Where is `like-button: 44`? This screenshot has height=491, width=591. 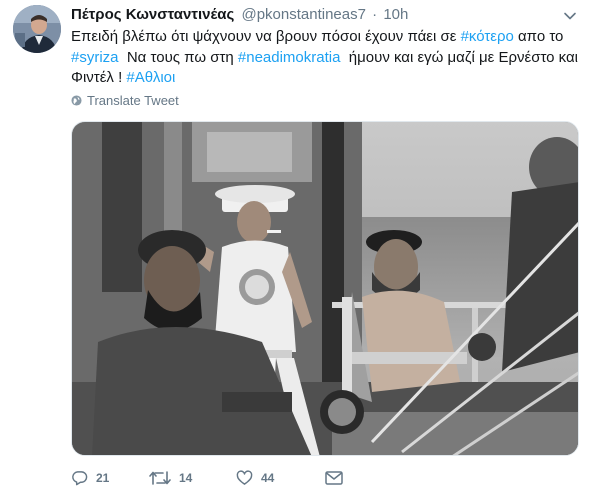 like-button: 44 is located at coordinates (255, 478).